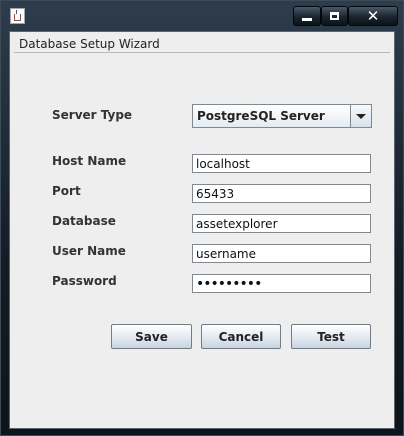 The image size is (404, 436). I want to click on database-field: assetexplorer, so click(281, 223).